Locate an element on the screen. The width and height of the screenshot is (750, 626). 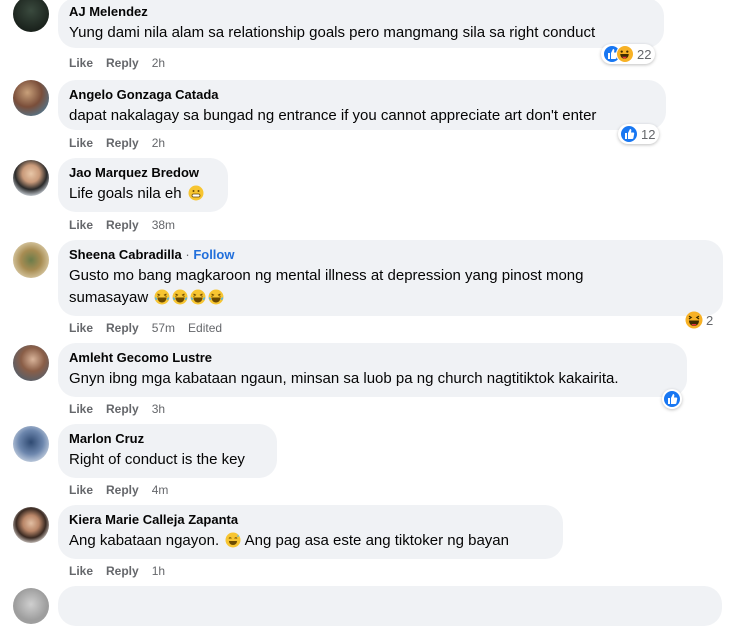
reaction-count: 22 is located at coordinates (644, 54).